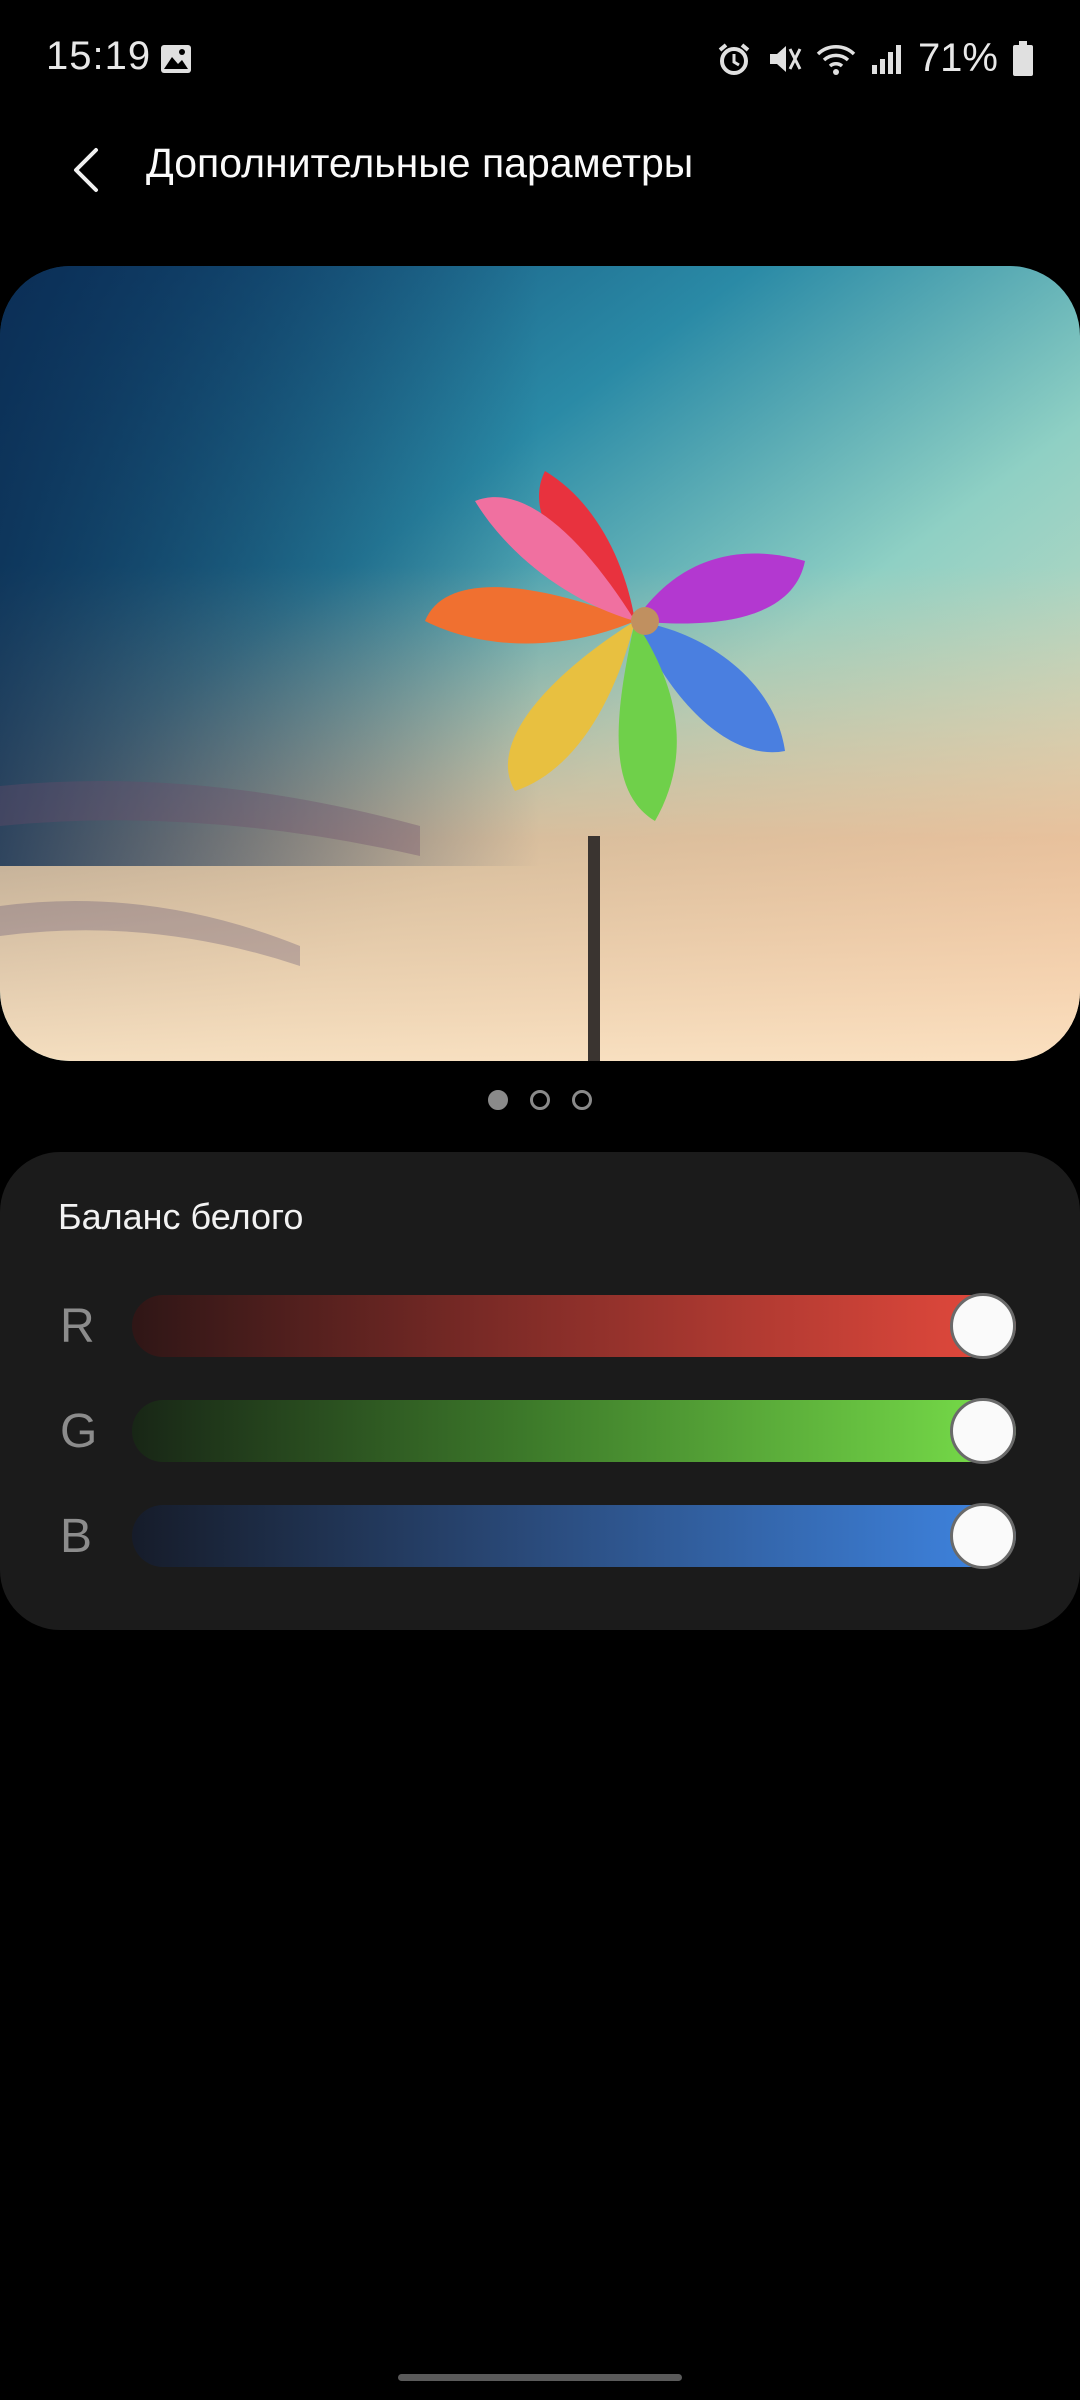 The height and width of the screenshot is (2400, 1080). Describe the element at coordinates (983, 1536) in the screenshot. I see `blue-slider-thumb` at that location.